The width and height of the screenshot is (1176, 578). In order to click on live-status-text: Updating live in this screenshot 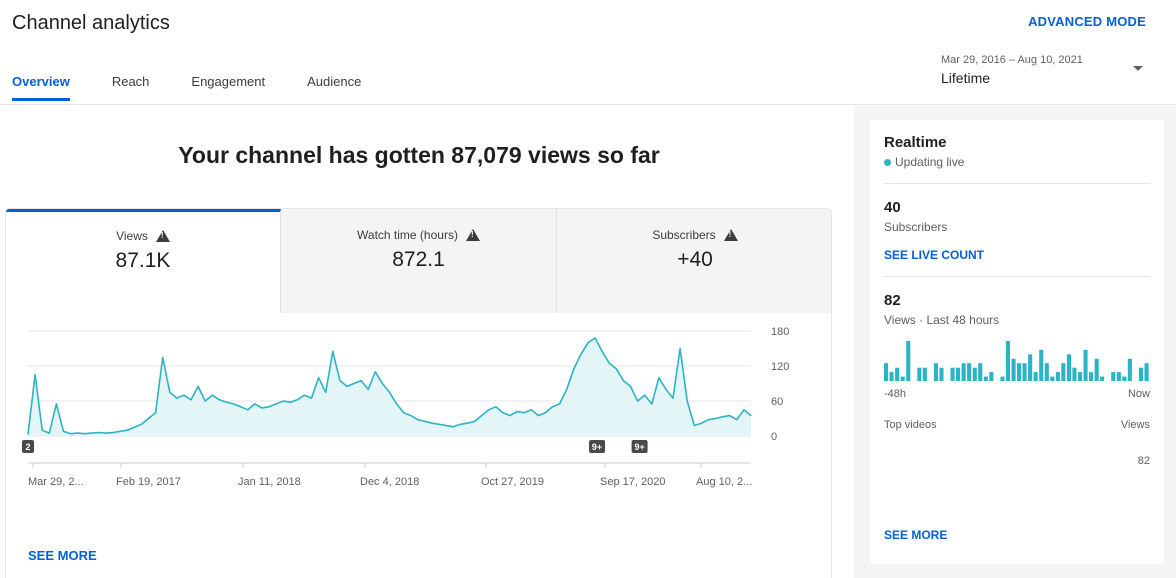, I will do `click(930, 162)`.